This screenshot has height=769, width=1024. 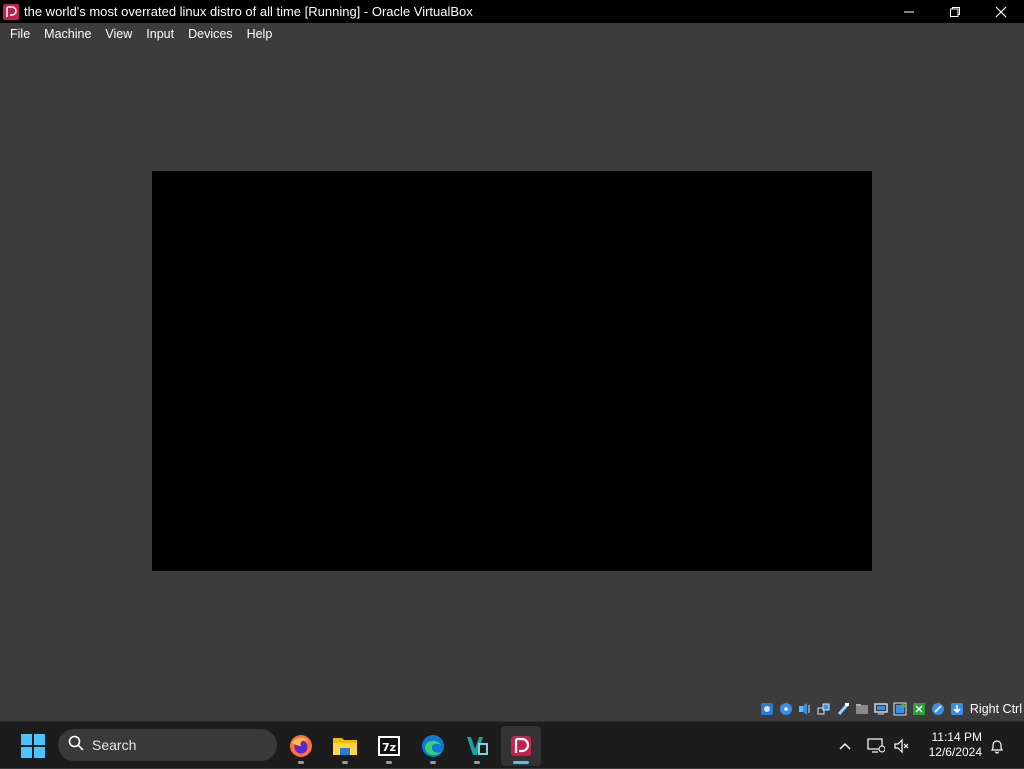 I want to click on taskbar-app-7zip: 7z, so click(x=389, y=746).